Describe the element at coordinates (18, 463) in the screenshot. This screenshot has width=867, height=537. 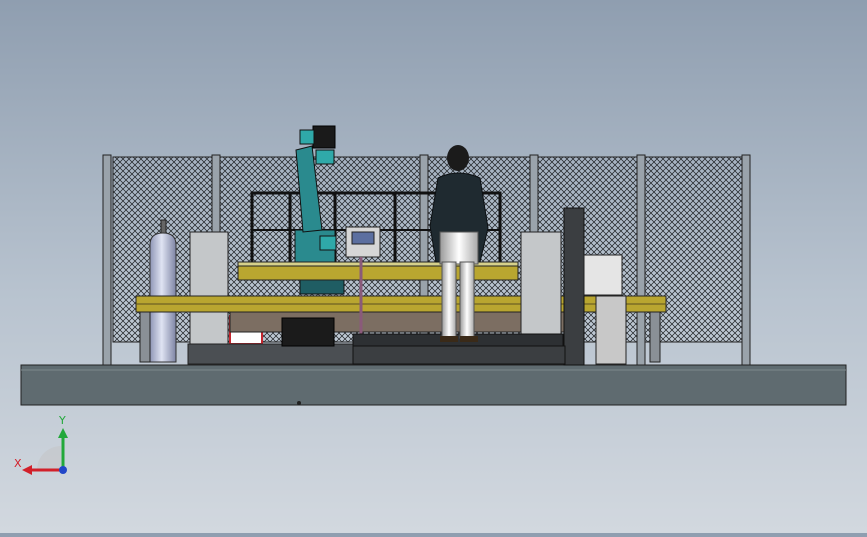
I see `x-axis-label: X` at that location.